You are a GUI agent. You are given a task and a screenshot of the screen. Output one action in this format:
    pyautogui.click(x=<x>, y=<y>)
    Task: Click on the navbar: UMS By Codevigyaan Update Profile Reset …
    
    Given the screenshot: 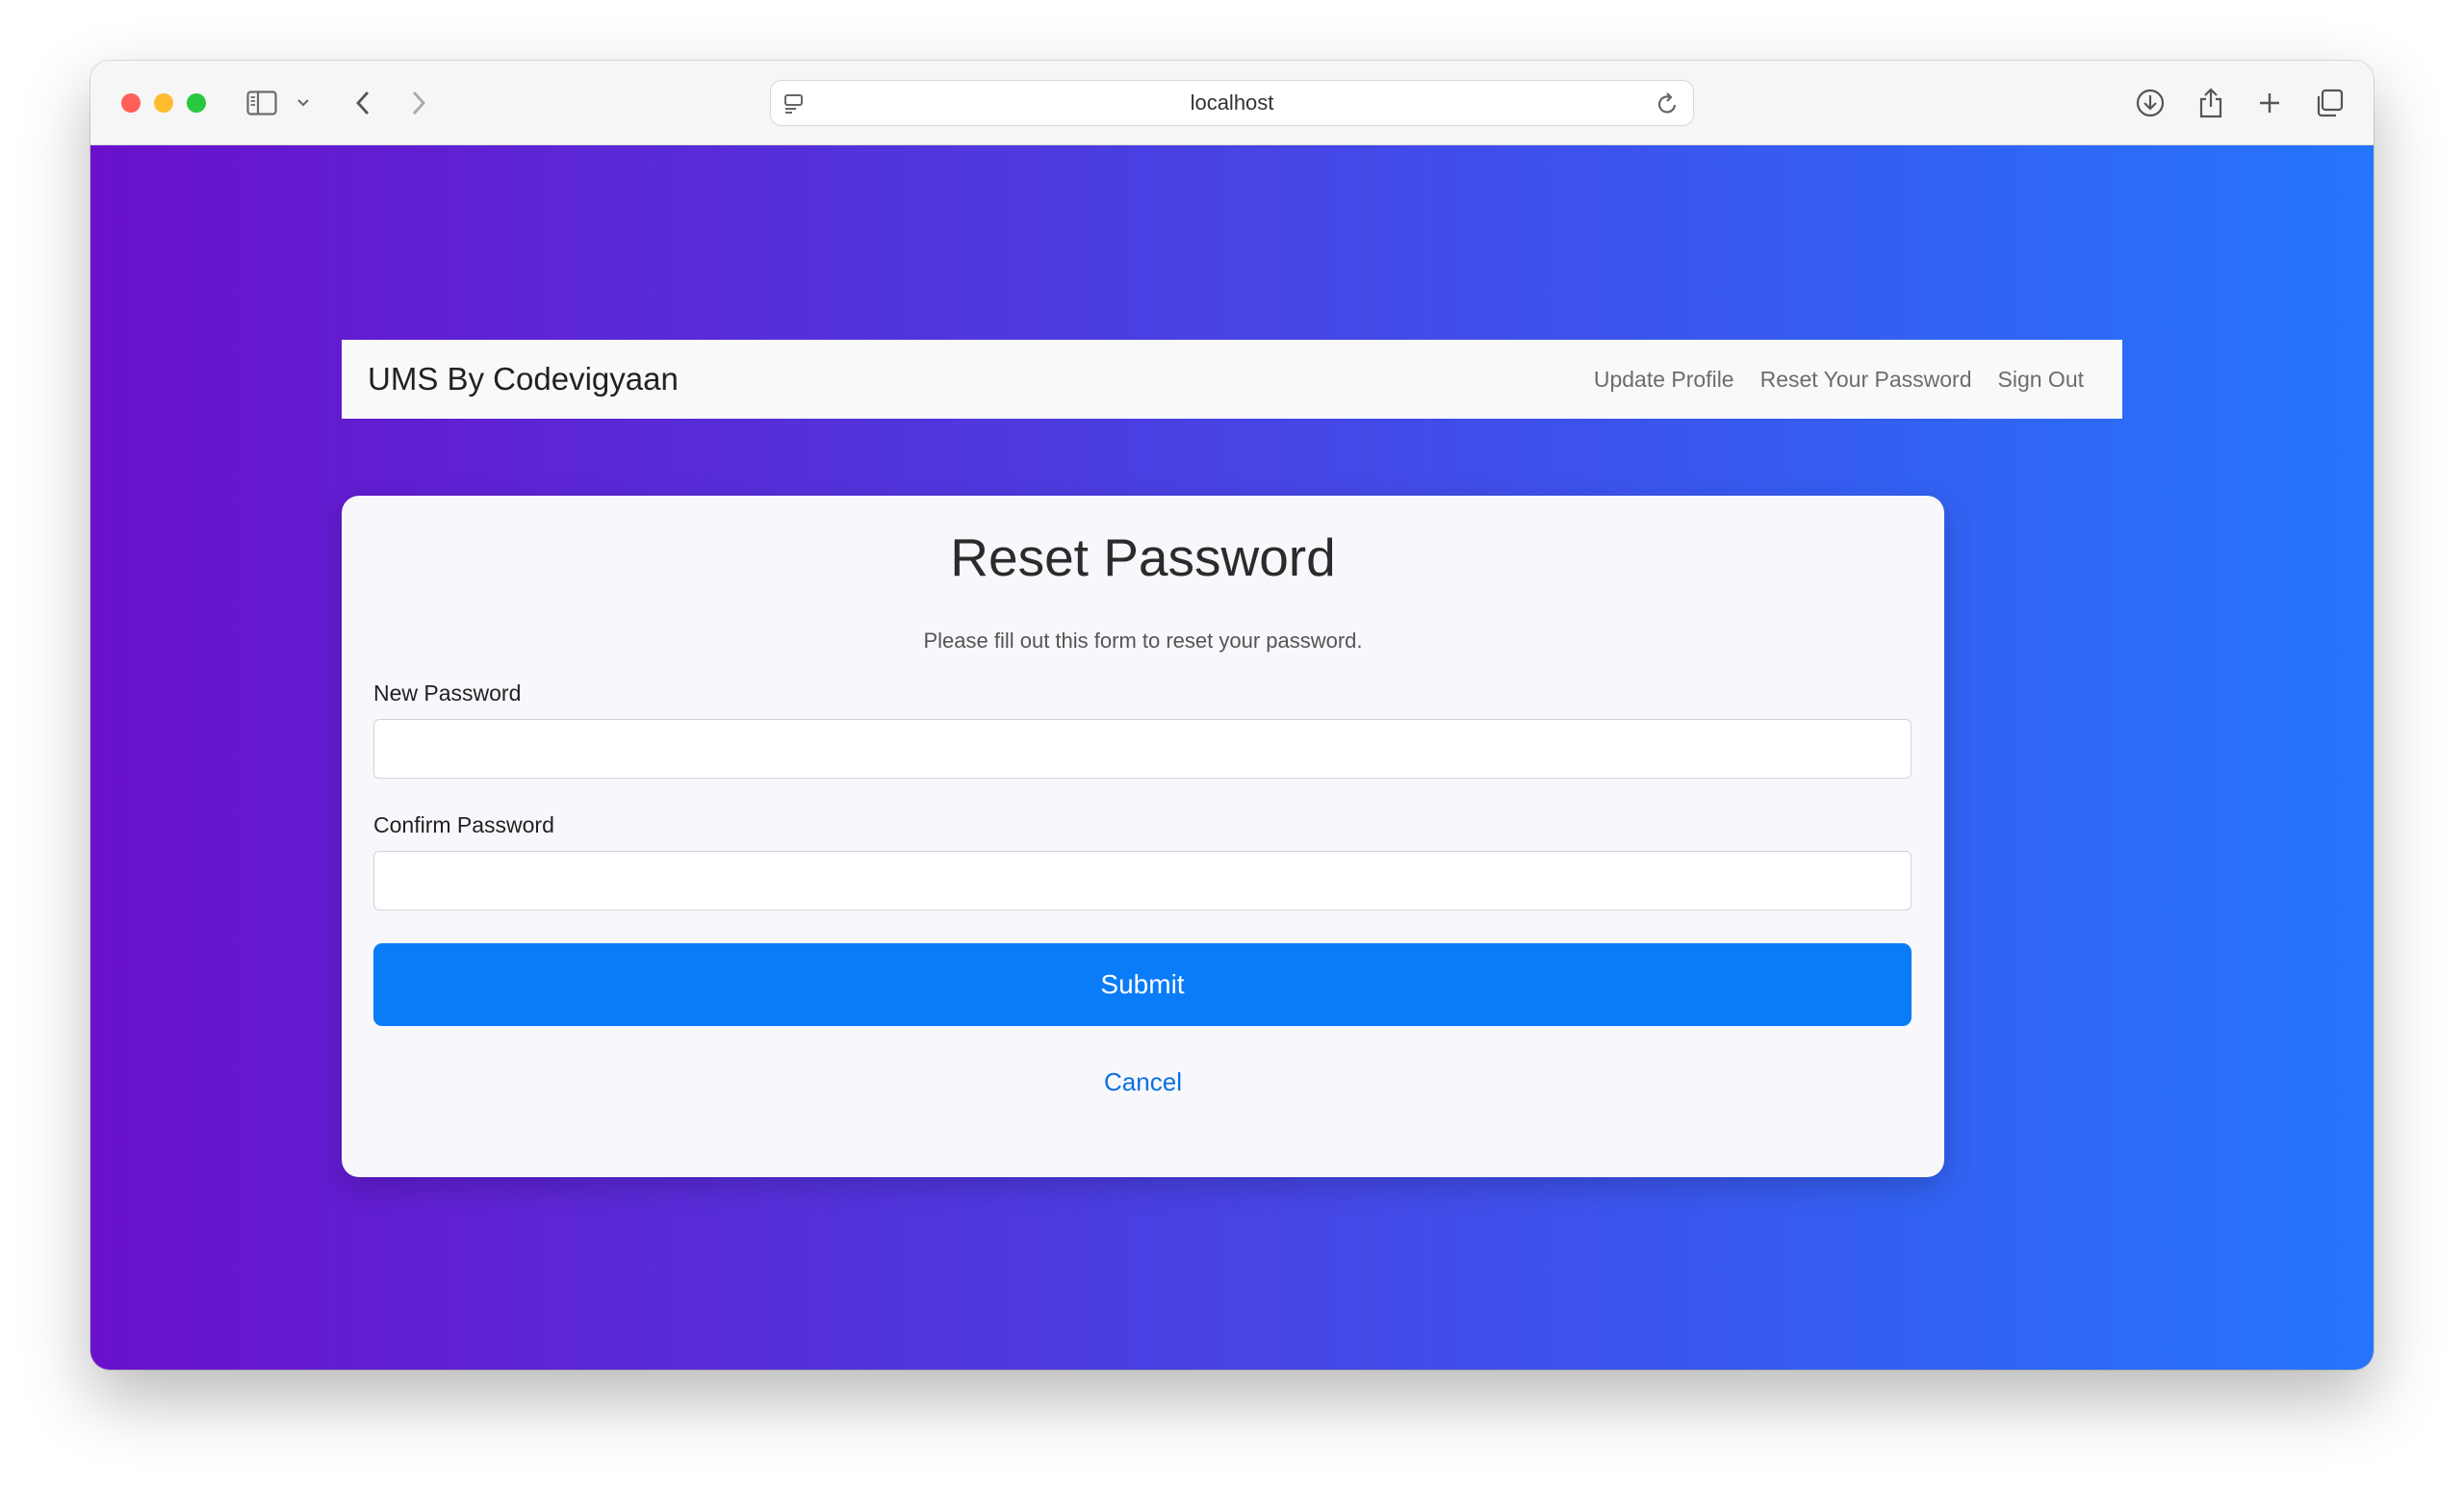 What is the action you would take?
    pyautogui.click(x=1232, y=379)
    